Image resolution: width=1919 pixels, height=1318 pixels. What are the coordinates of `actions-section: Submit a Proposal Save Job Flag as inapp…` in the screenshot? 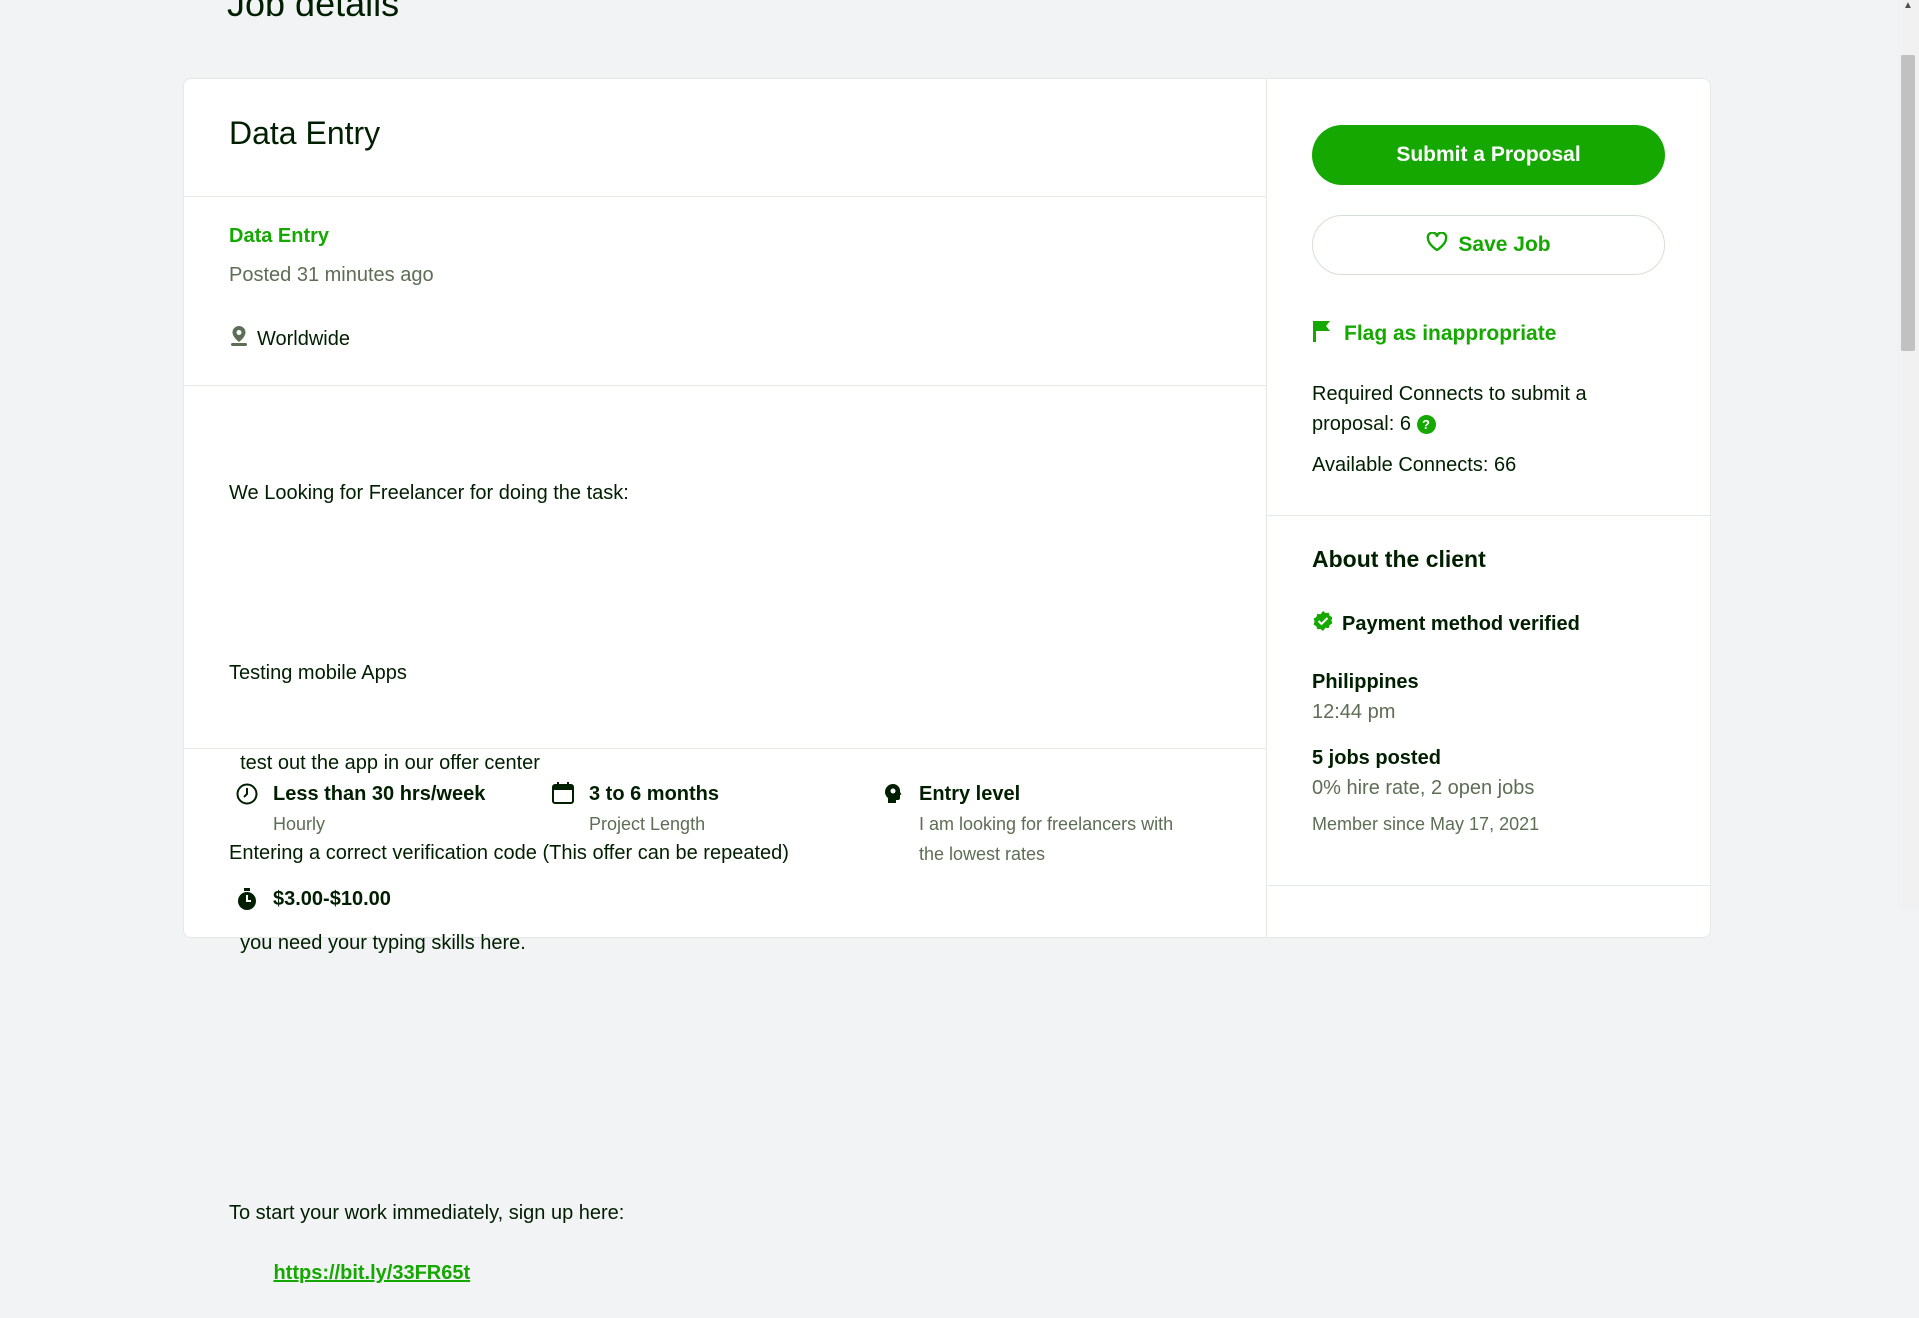 It's located at (1489, 297).